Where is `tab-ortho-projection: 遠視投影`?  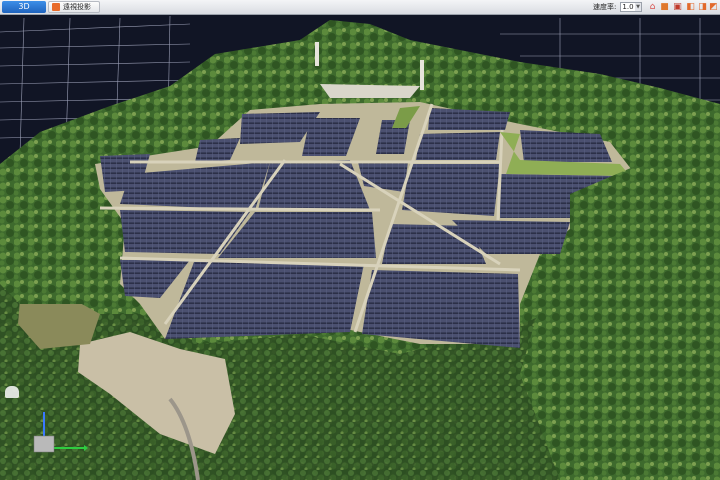
tab-ortho-projection: 遠視投影 is located at coordinates (74, 7).